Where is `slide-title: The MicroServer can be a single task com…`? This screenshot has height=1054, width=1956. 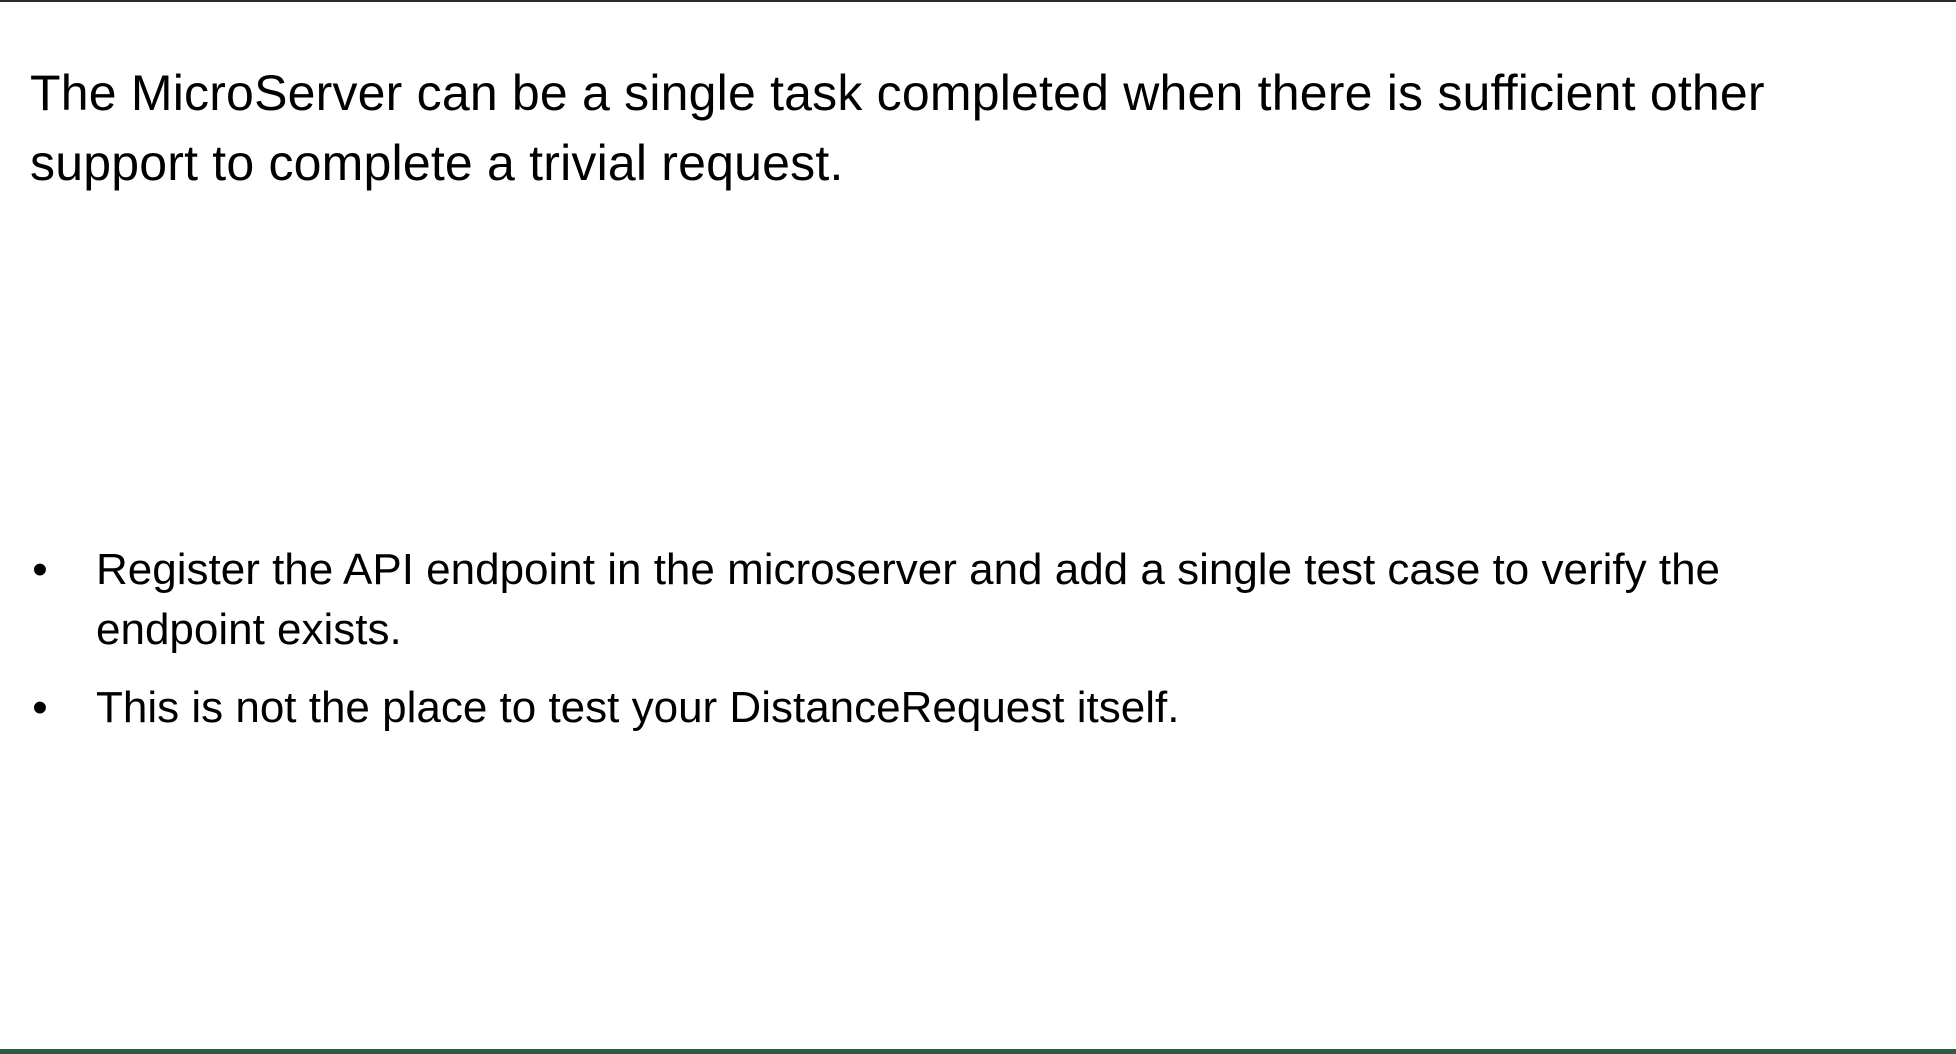
slide-title: The MicroServer can be a single task com… is located at coordinates (897, 128).